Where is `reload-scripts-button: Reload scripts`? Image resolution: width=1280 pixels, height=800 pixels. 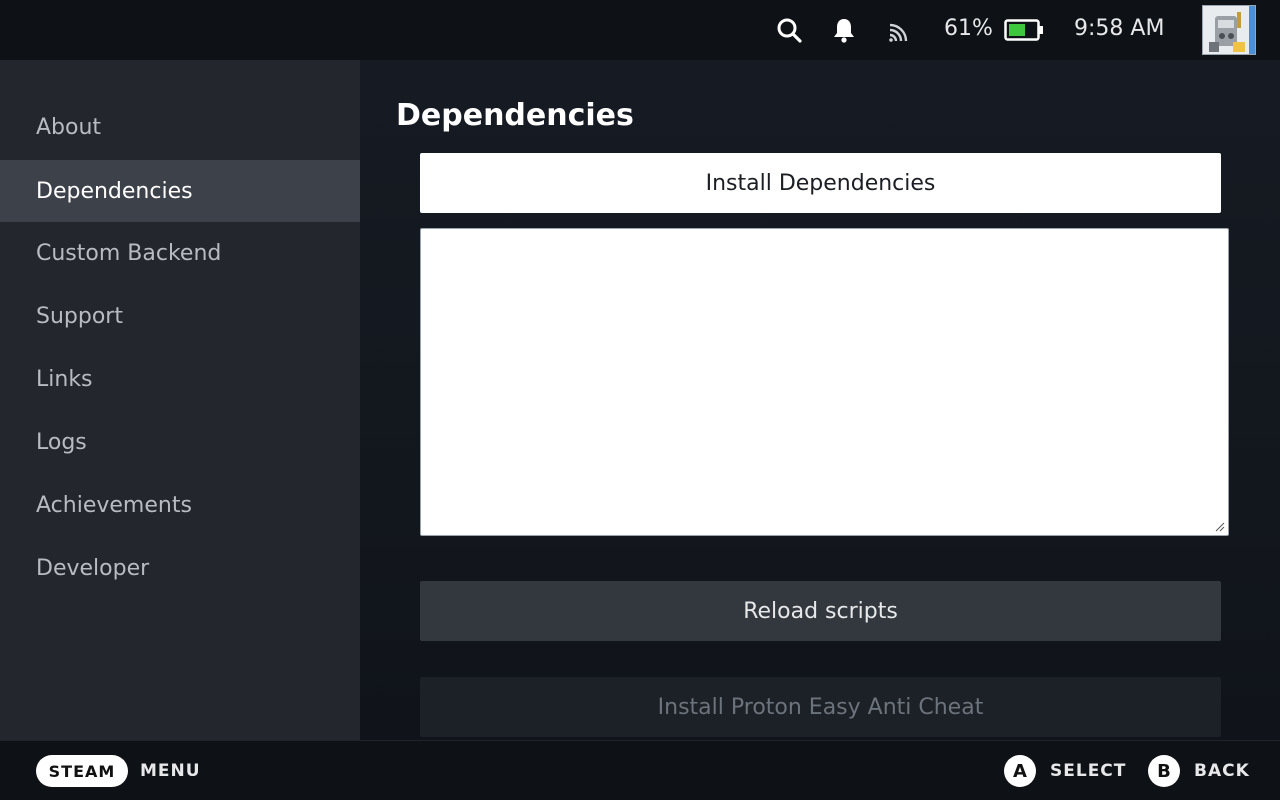 reload-scripts-button: Reload scripts is located at coordinates (820, 611).